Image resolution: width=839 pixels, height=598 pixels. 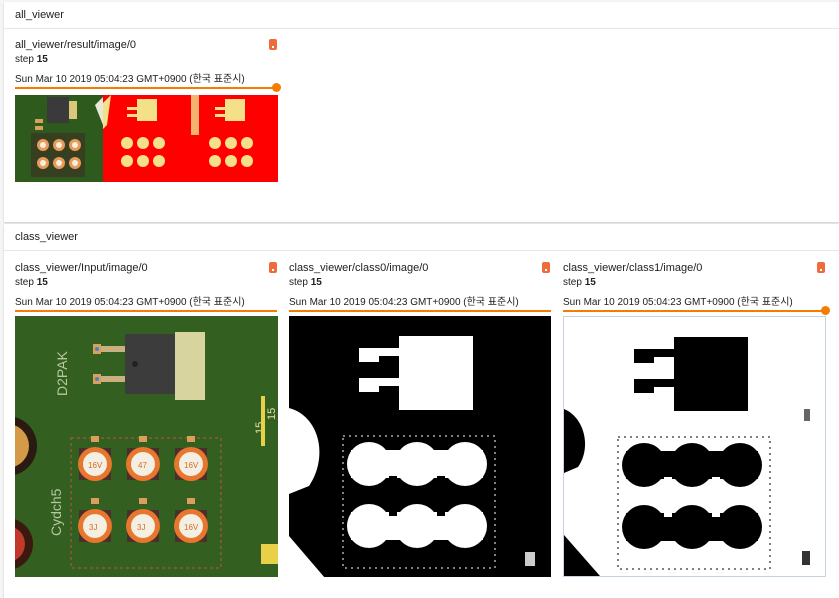 What do you see at coordinates (142, 465) in the screenshot?
I see `cap-text: 47` at bounding box center [142, 465].